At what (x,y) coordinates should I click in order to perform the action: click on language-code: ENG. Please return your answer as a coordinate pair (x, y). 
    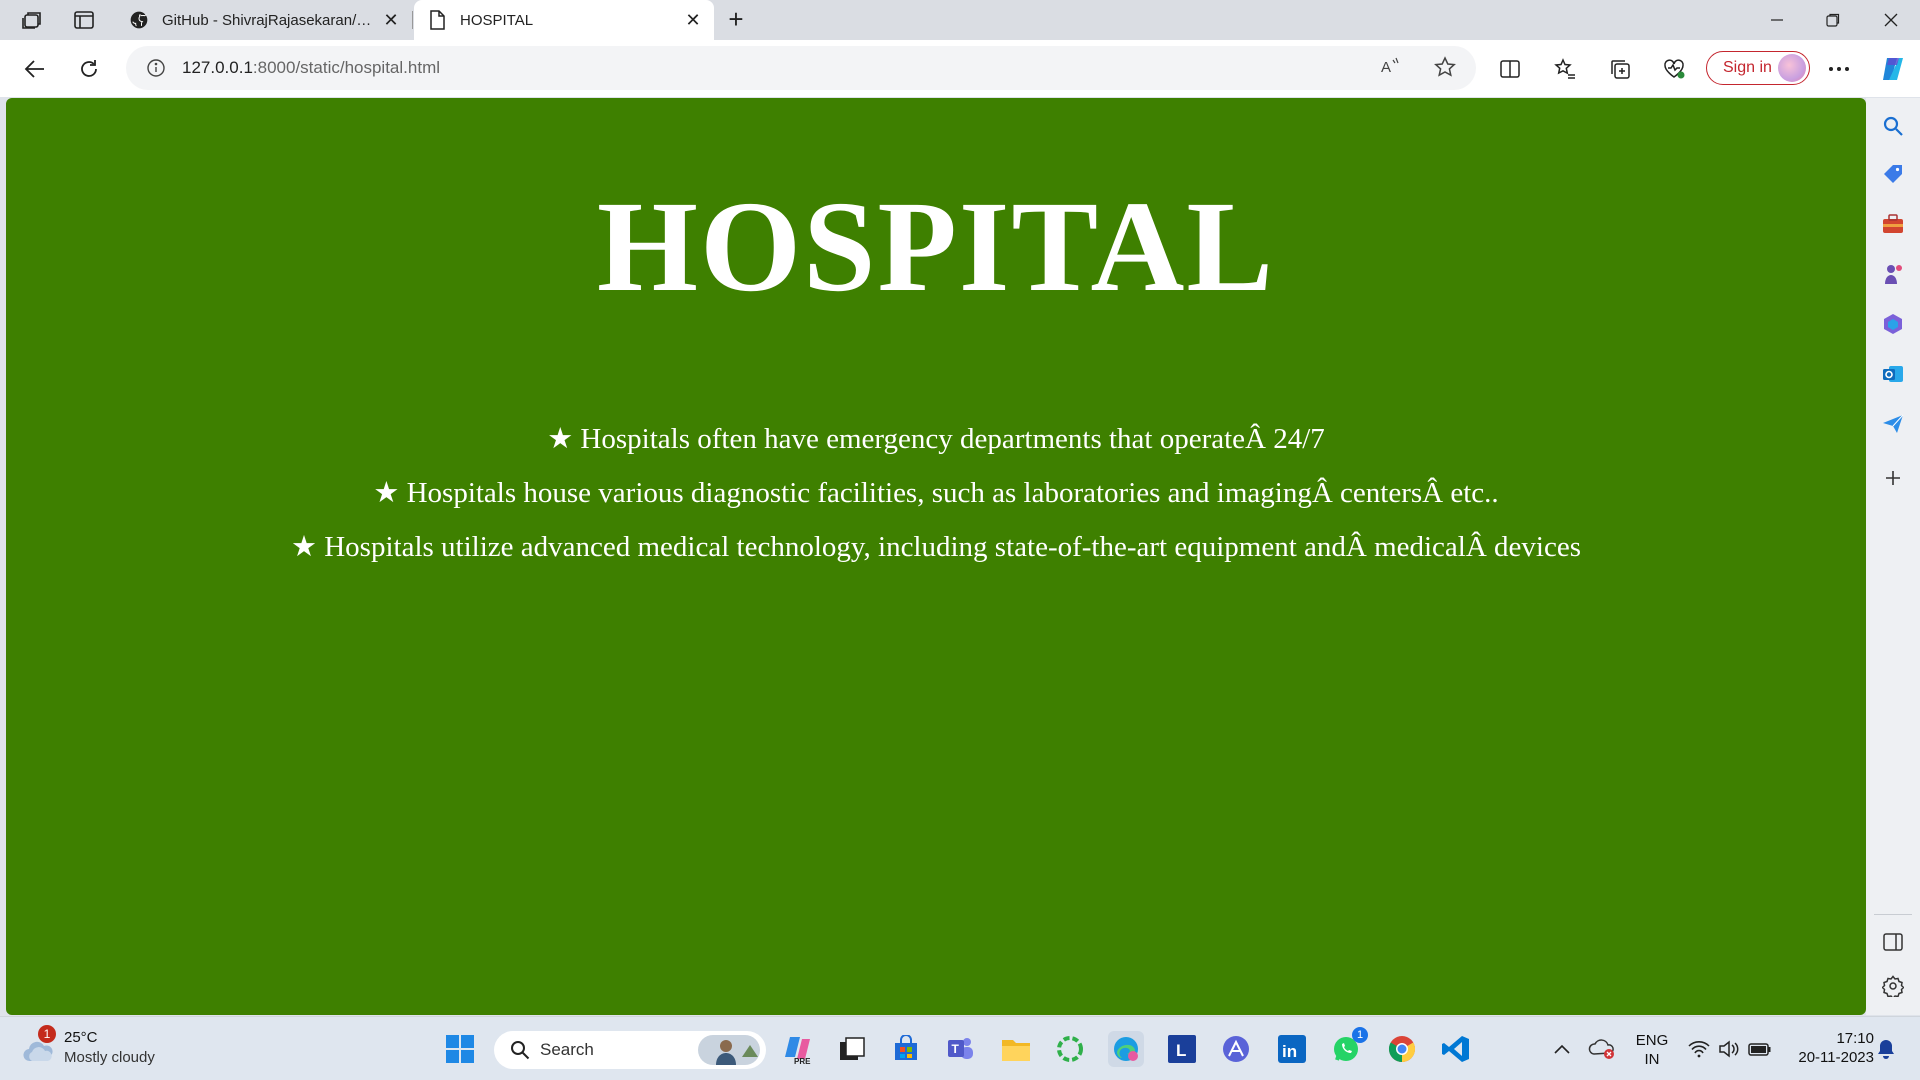
    Looking at the image, I should click on (1652, 1040).